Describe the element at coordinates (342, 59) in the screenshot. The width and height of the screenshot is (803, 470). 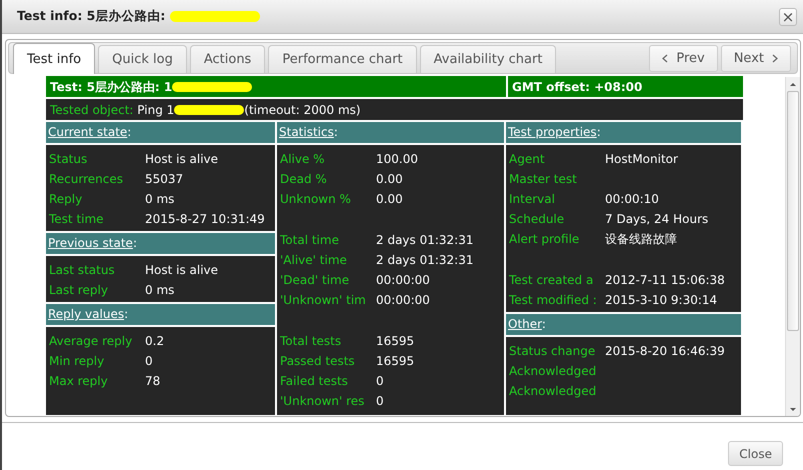
I see `tab: Performance chart` at that location.